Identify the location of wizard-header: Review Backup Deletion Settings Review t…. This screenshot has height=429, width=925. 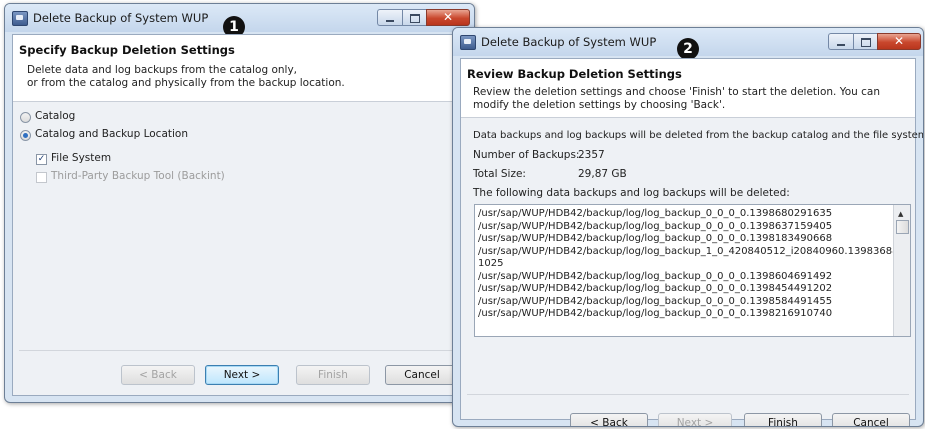
(688, 88).